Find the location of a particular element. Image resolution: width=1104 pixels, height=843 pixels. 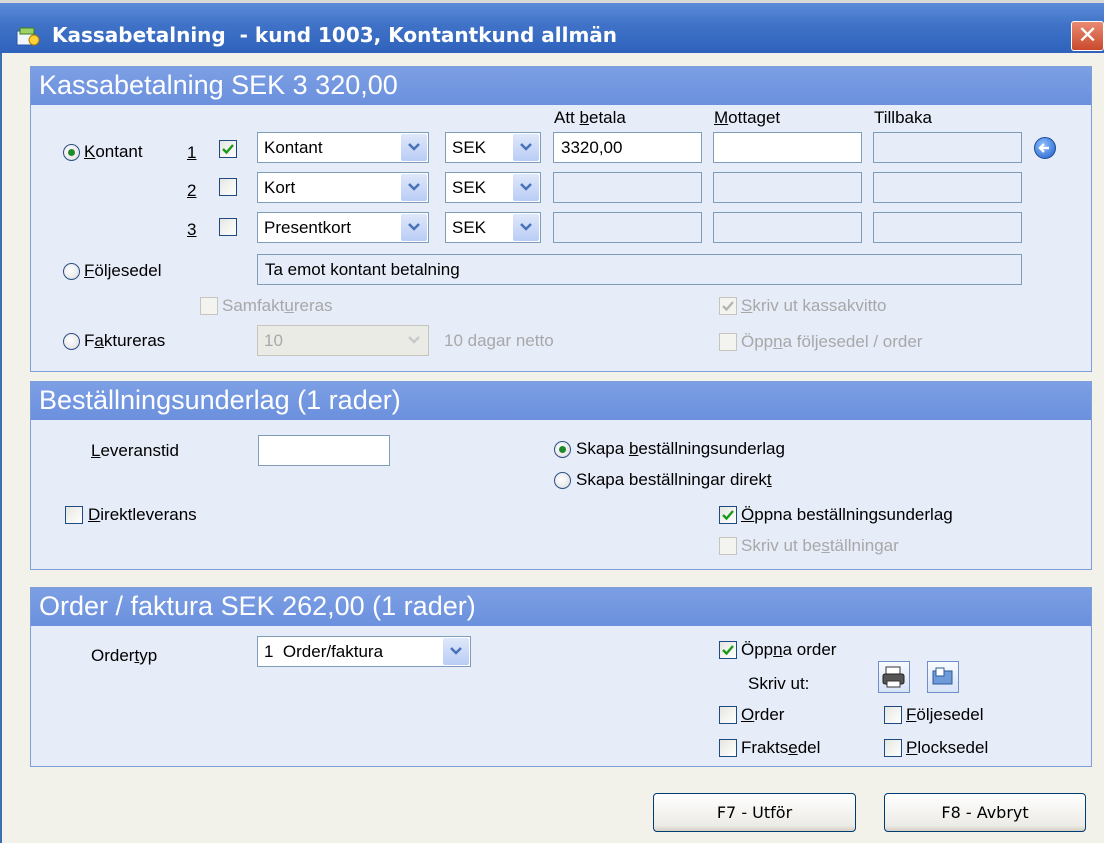

radio-skapa-direkt-label: Skapa beställningar direkt is located at coordinates (674, 479).